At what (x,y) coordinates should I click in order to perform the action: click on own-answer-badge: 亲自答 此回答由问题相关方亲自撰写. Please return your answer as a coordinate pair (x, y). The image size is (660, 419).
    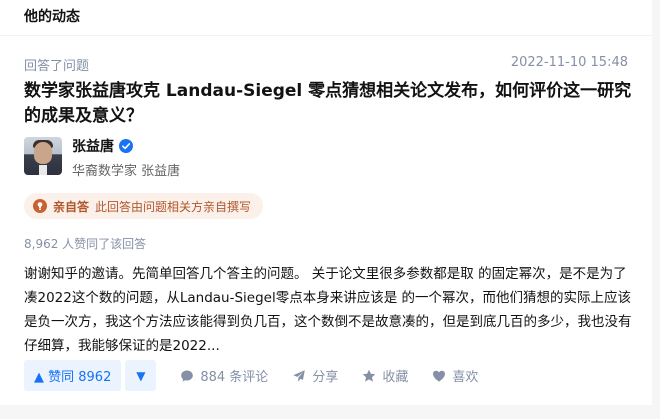
    Looking at the image, I should click on (144, 206).